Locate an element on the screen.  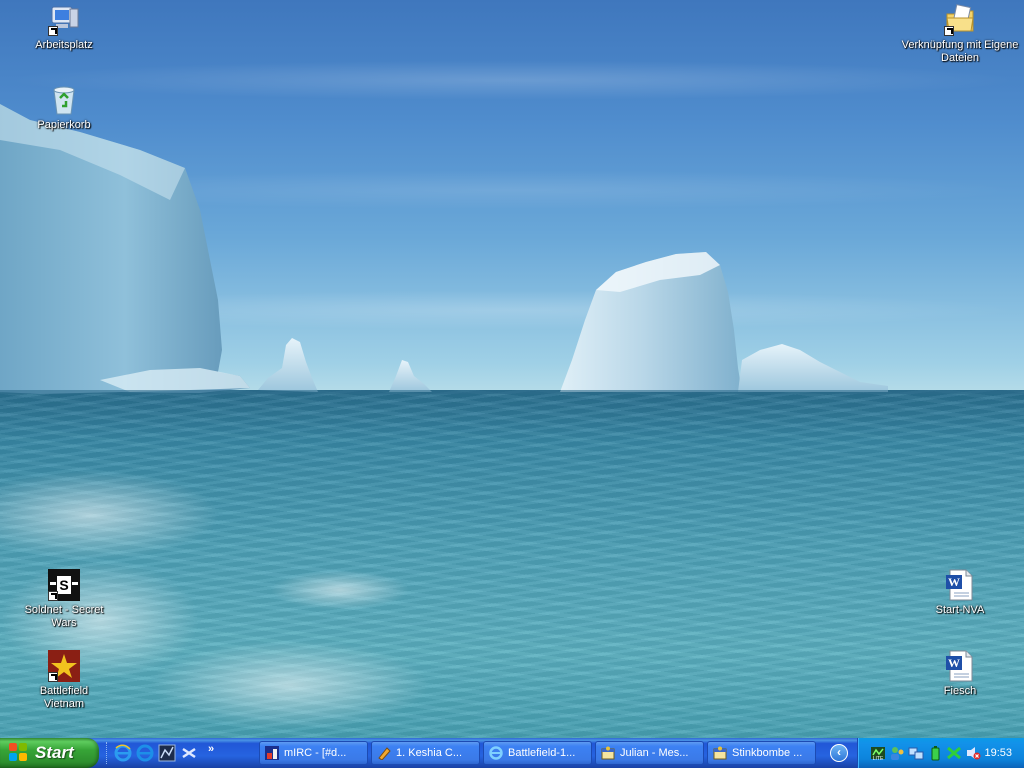
desktop-icon-label: Battlefield Vietnam is located at coordinates (64, 697).